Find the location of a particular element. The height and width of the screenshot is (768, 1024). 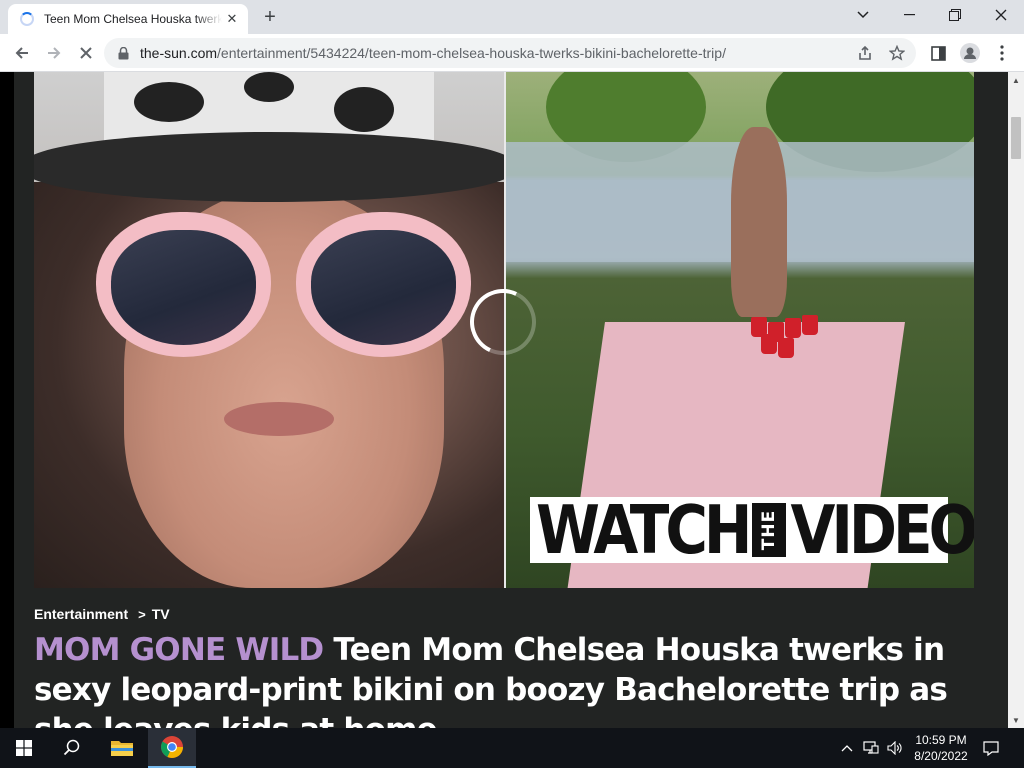

back-button is located at coordinates (22, 53).